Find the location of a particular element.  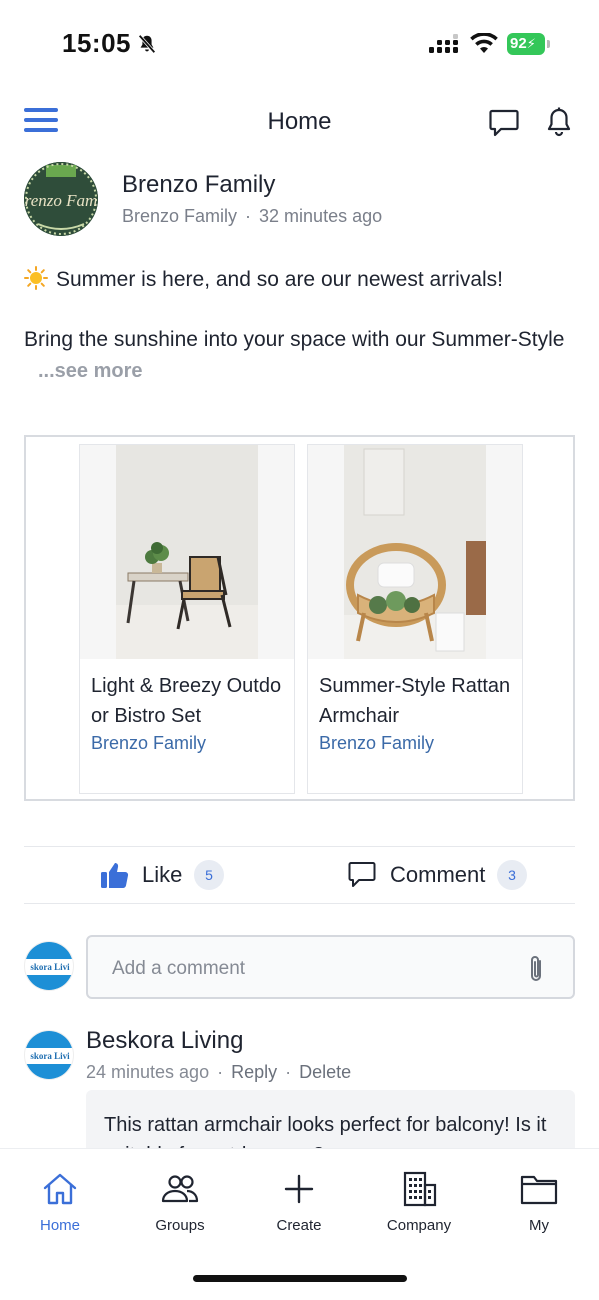

post-meta: Brenzo Family · 32 minutes ago is located at coordinates (252, 216).